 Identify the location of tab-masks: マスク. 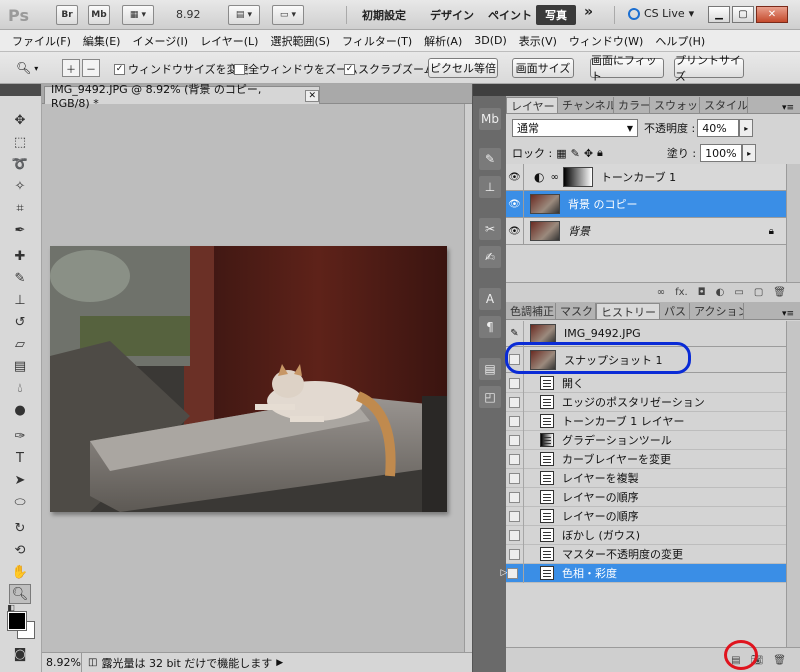
(576, 311).